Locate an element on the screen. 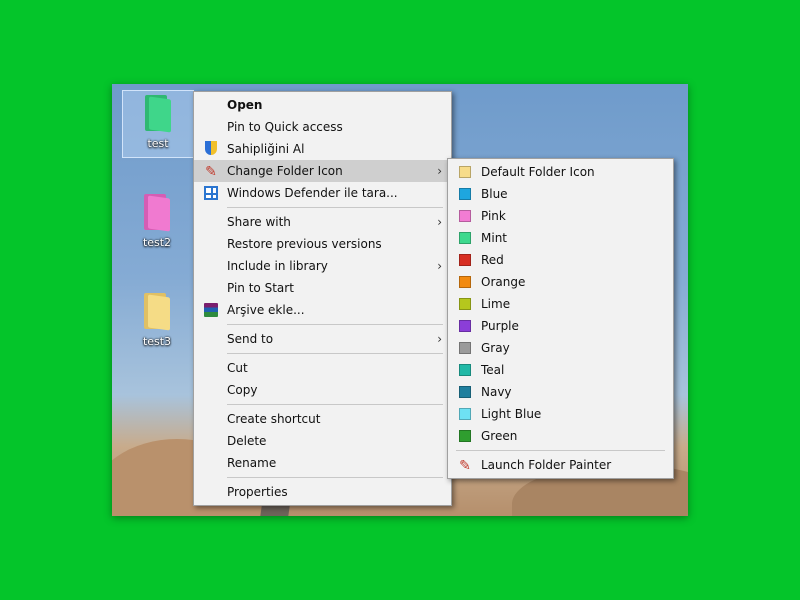 The image size is (800, 600). submenu-item-red: Red is located at coordinates (560, 260).